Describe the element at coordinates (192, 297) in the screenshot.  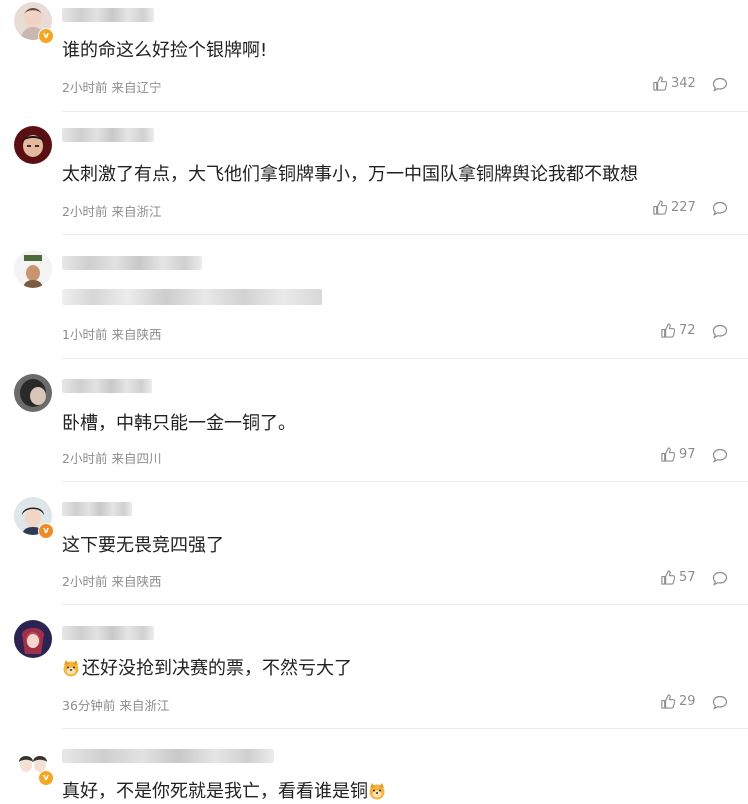
I see `comment-text-redacted` at that location.